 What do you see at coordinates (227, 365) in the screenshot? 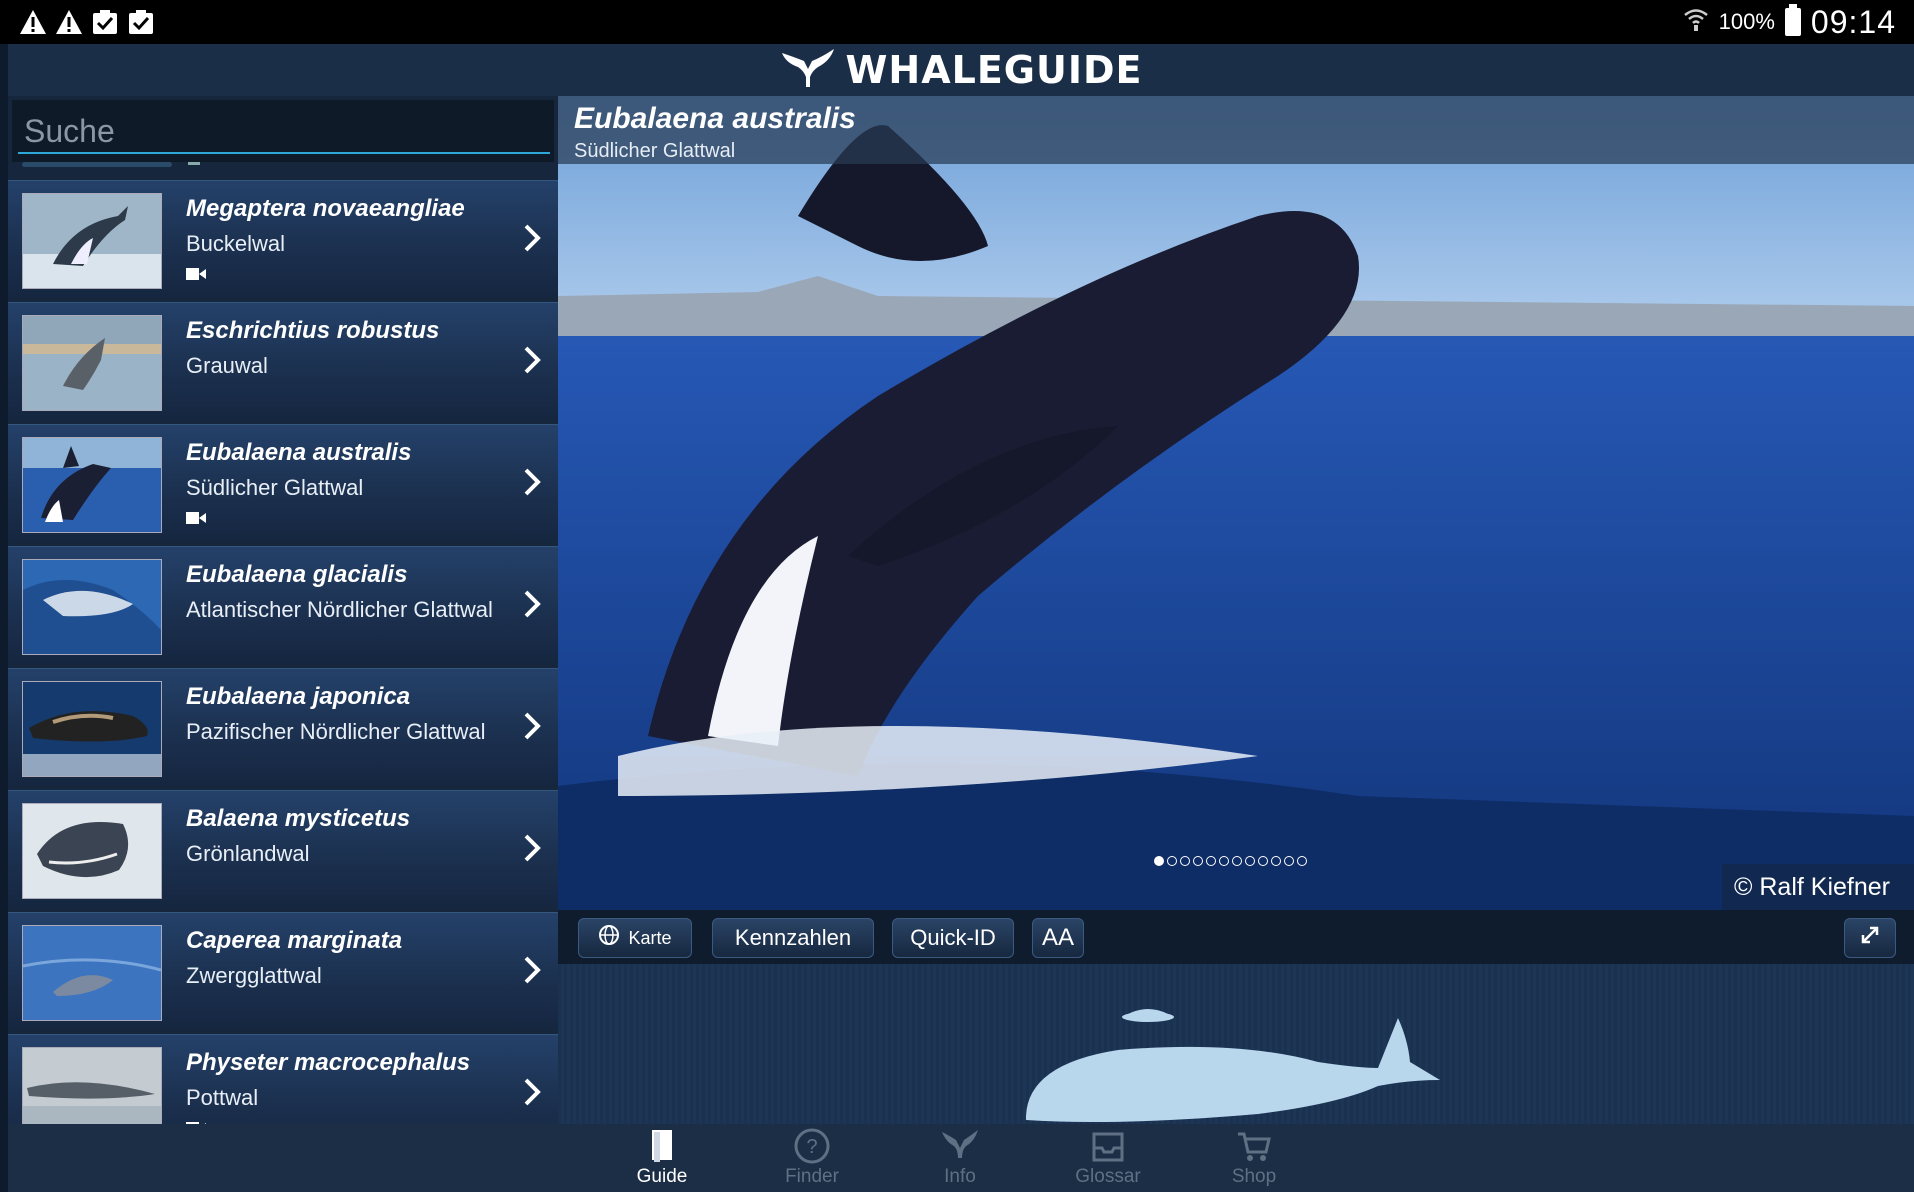
I see `species-common-name: Grauwal` at bounding box center [227, 365].